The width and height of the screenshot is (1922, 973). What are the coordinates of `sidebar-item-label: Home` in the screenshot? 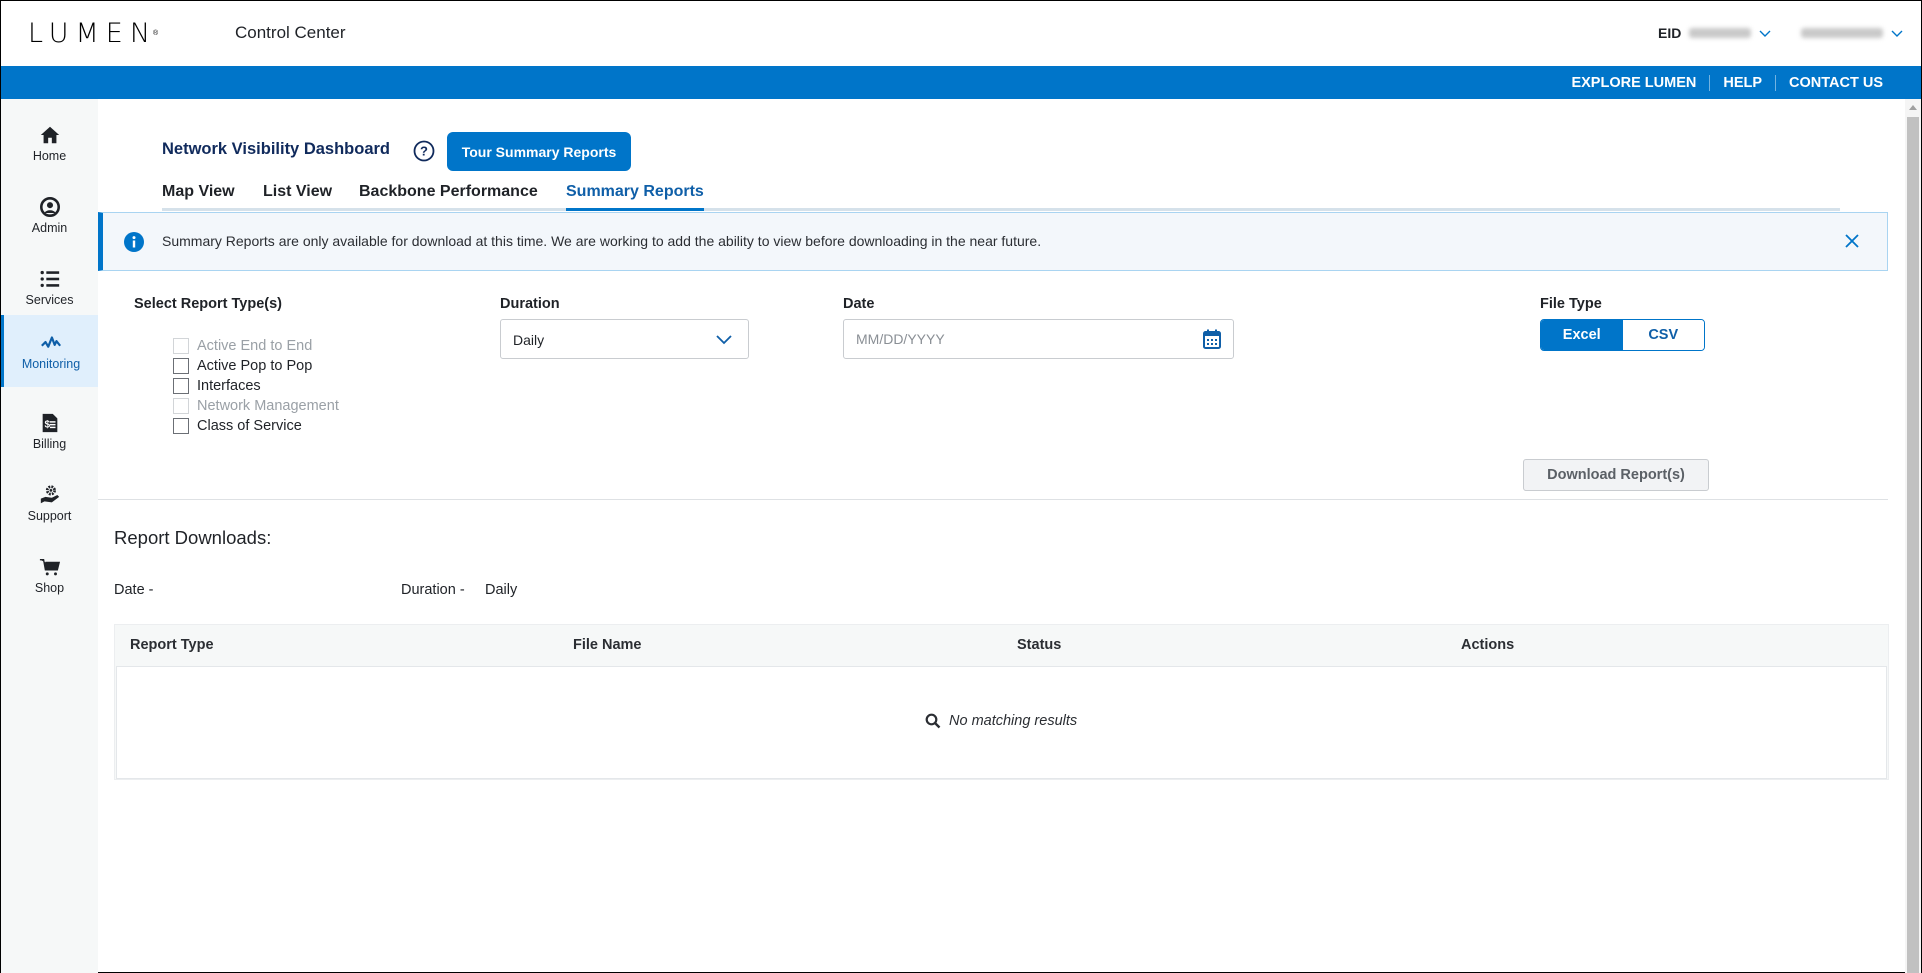 It's located at (49, 155).